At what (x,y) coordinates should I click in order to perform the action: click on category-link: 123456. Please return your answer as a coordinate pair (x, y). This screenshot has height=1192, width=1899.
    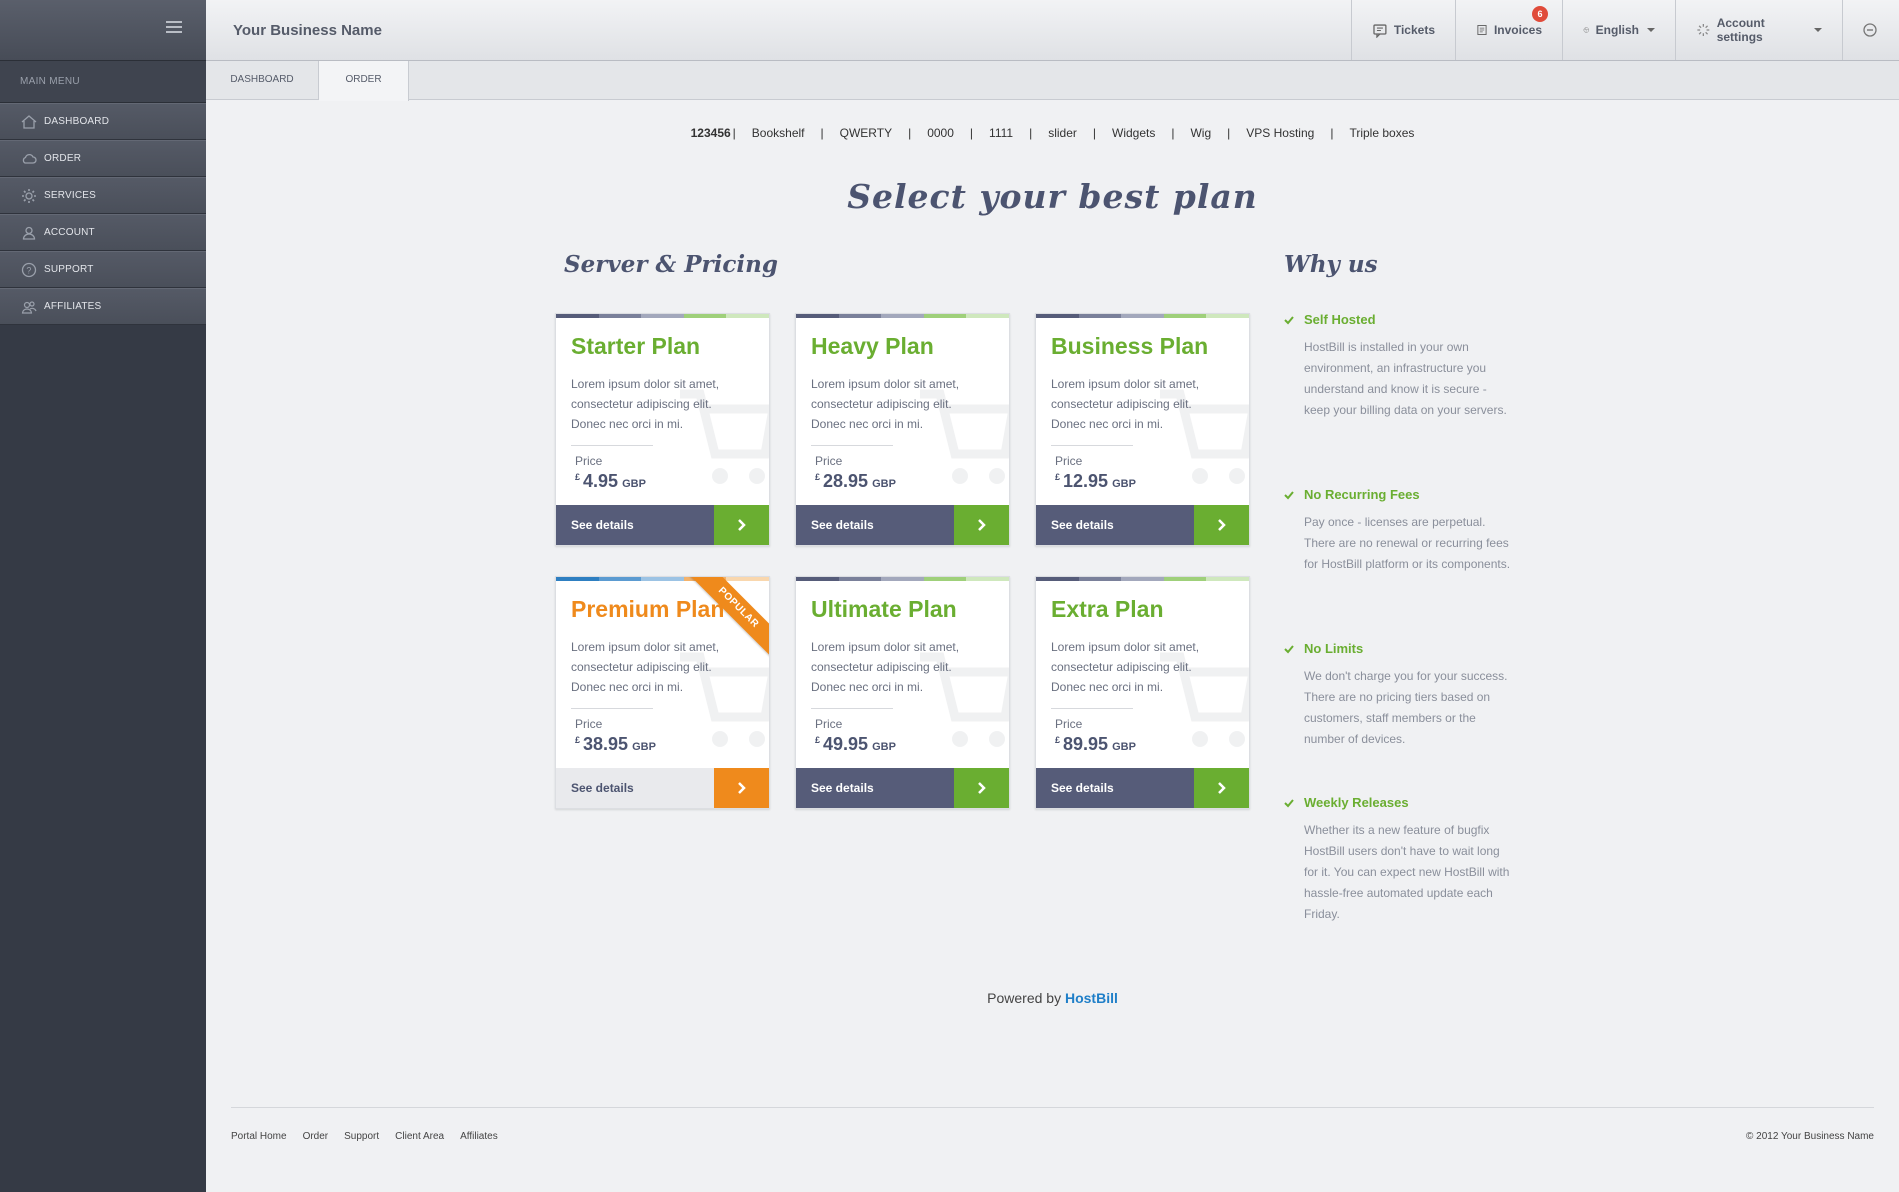
    Looking at the image, I should click on (711, 133).